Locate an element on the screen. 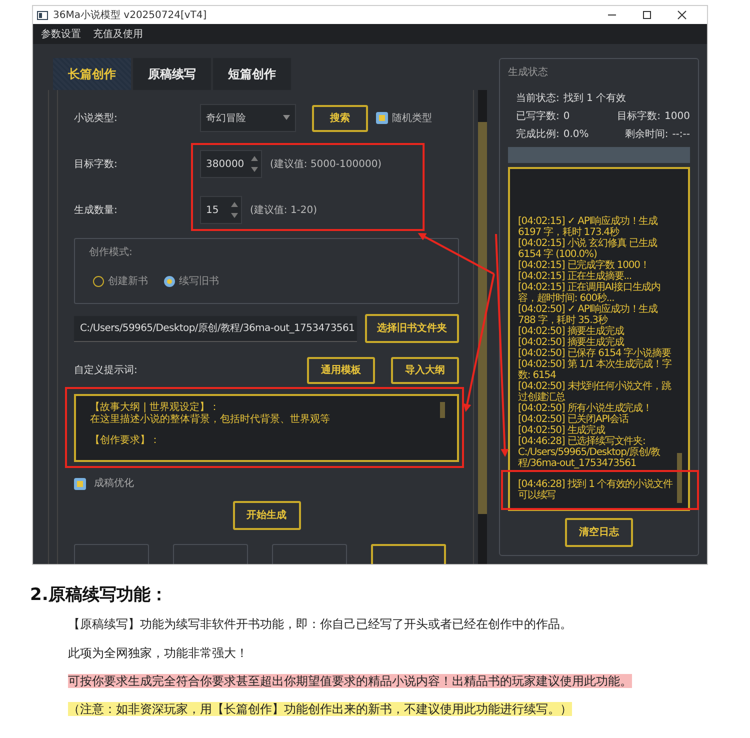 This screenshot has height=738, width=750. tab: 原稿续写 is located at coordinates (172, 74).